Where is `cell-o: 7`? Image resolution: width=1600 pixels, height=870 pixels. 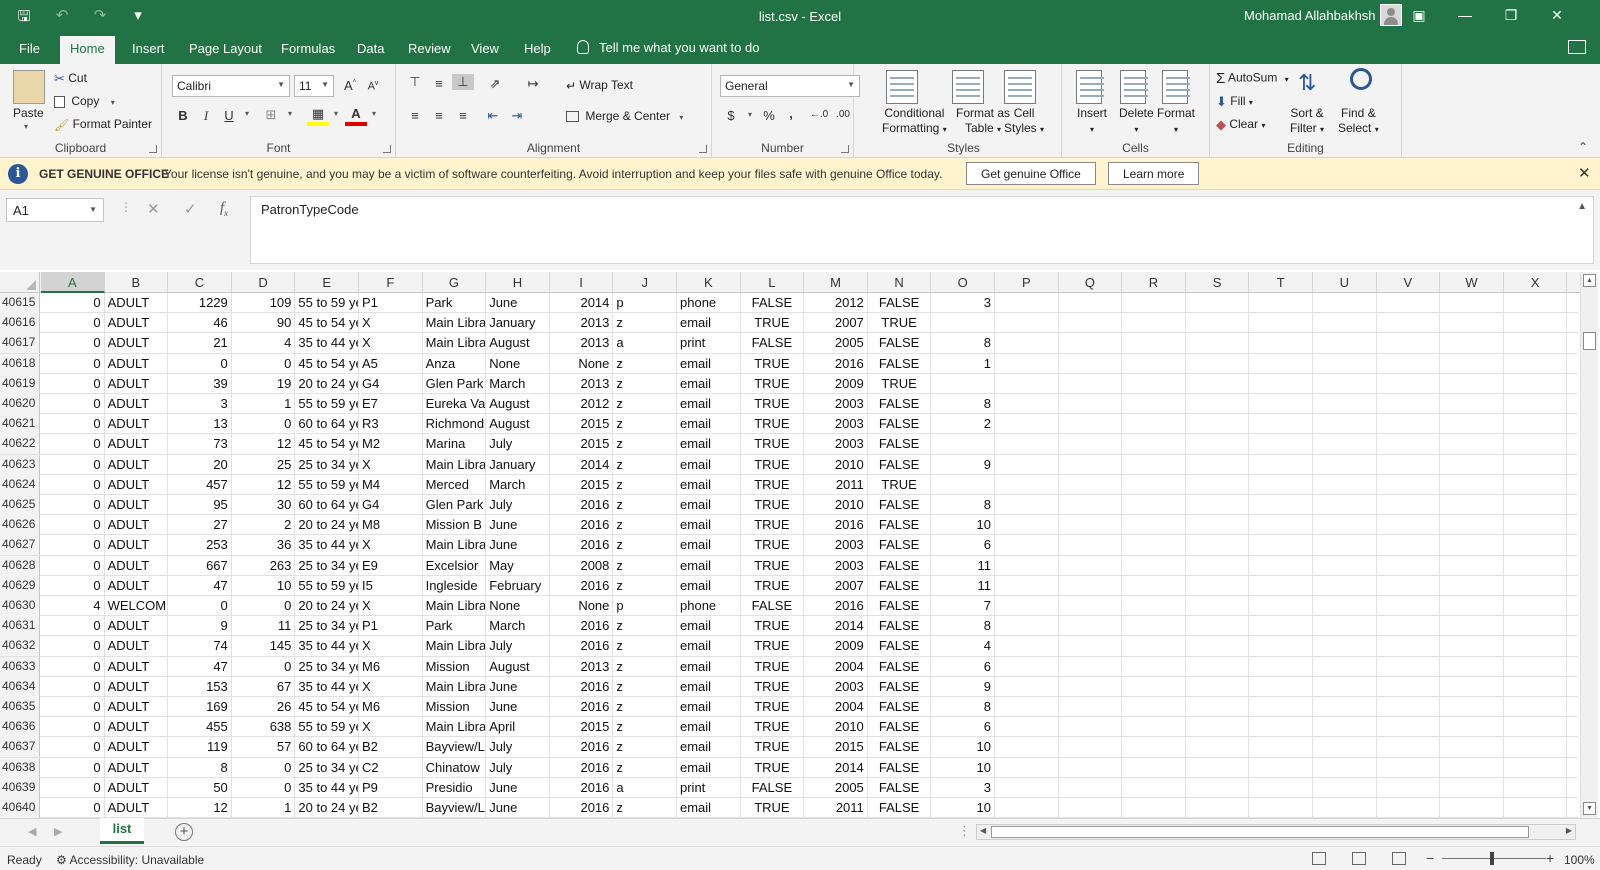 cell-o: 7 is located at coordinates (963, 606).